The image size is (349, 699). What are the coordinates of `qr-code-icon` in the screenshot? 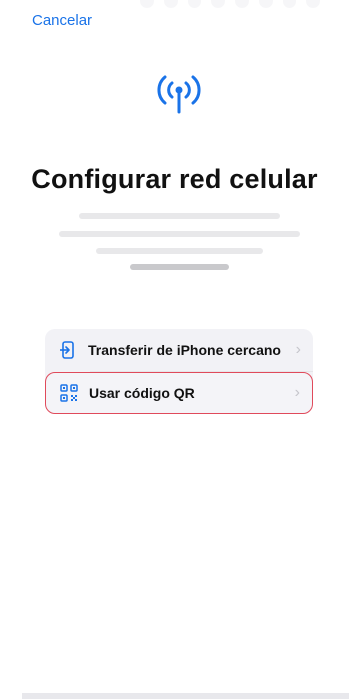 It's located at (69, 393).